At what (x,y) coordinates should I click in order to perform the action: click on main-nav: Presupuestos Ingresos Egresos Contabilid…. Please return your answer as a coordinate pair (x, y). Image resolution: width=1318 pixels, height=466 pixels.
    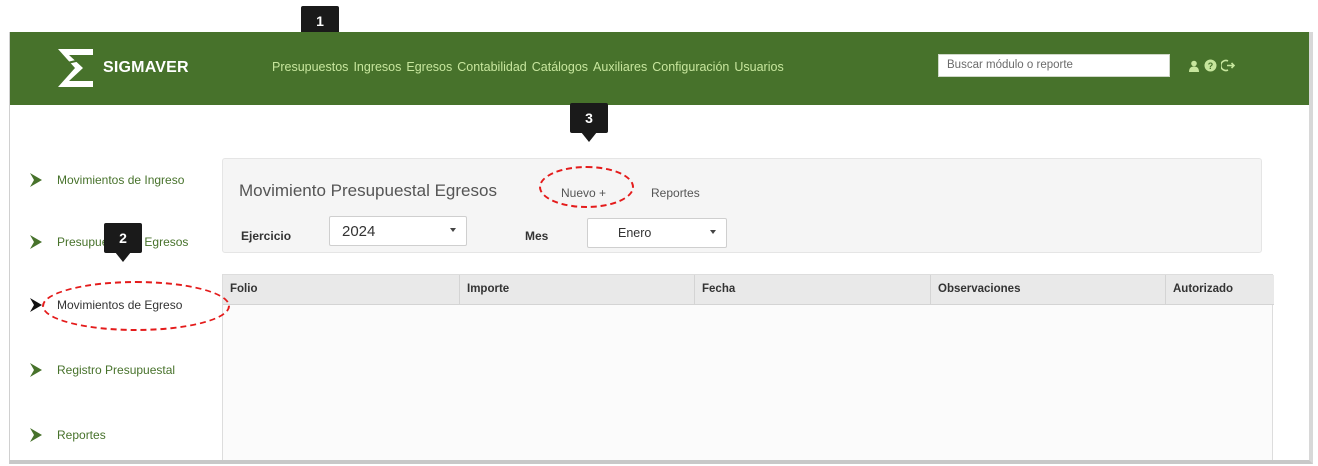
    Looking at the image, I should click on (528, 67).